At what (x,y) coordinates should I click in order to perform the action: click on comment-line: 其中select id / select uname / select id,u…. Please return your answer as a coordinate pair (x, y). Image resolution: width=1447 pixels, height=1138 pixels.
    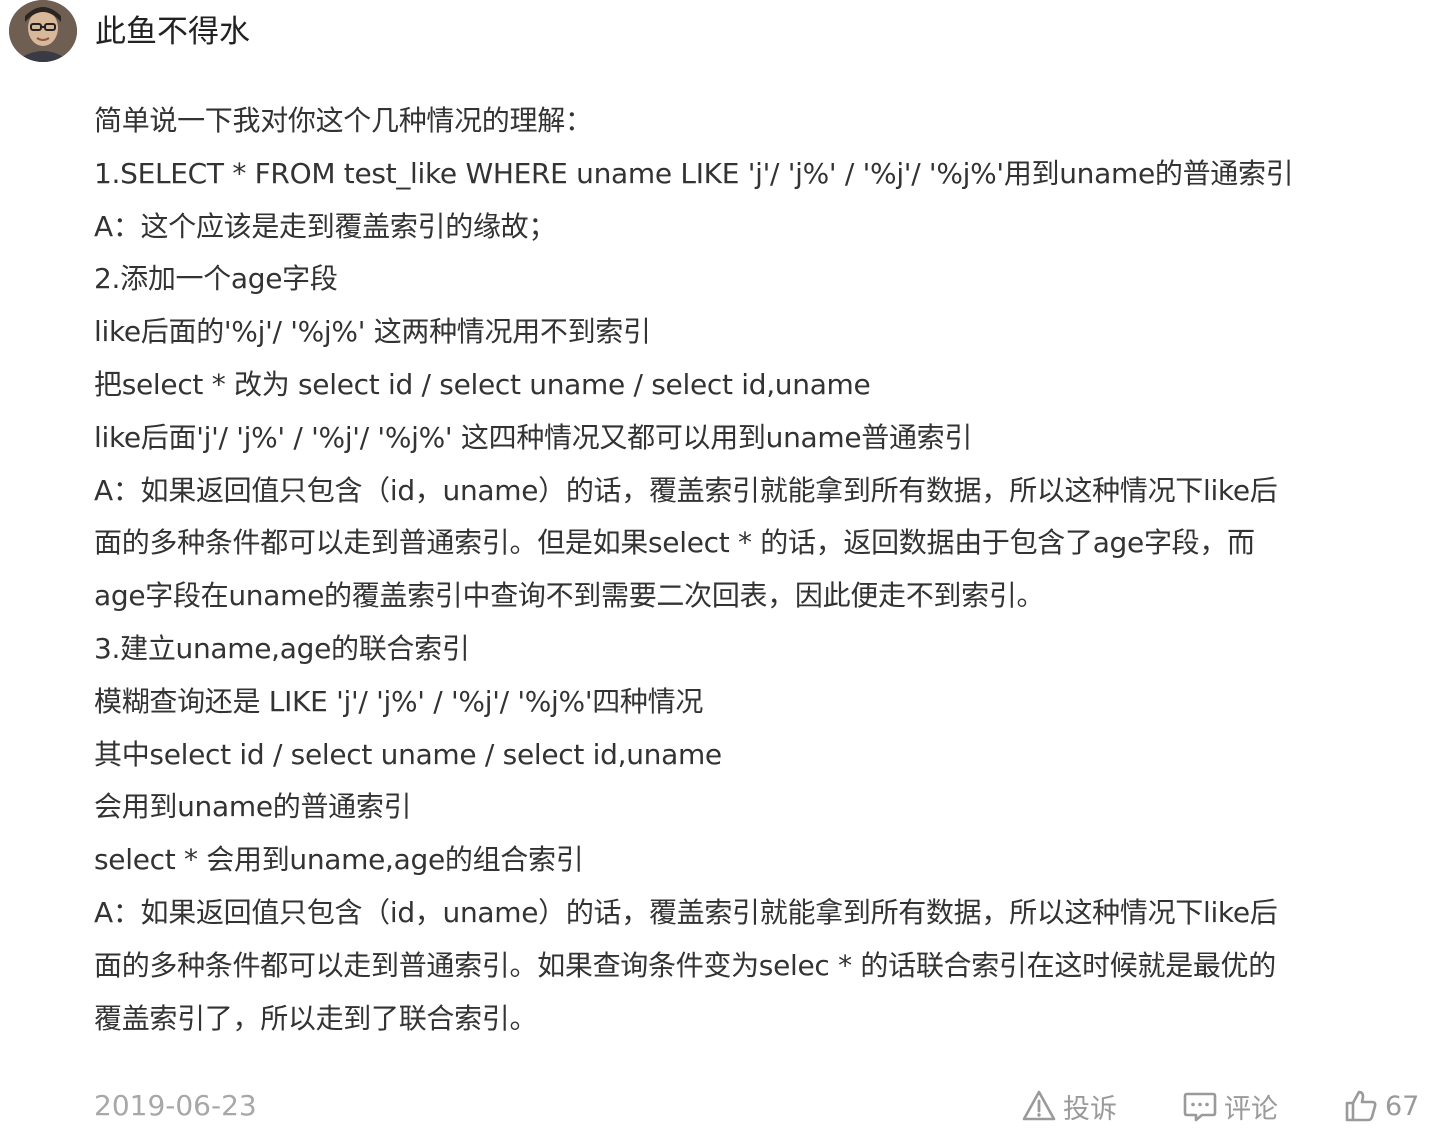
    Looking at the image, I should click on (408, 754).